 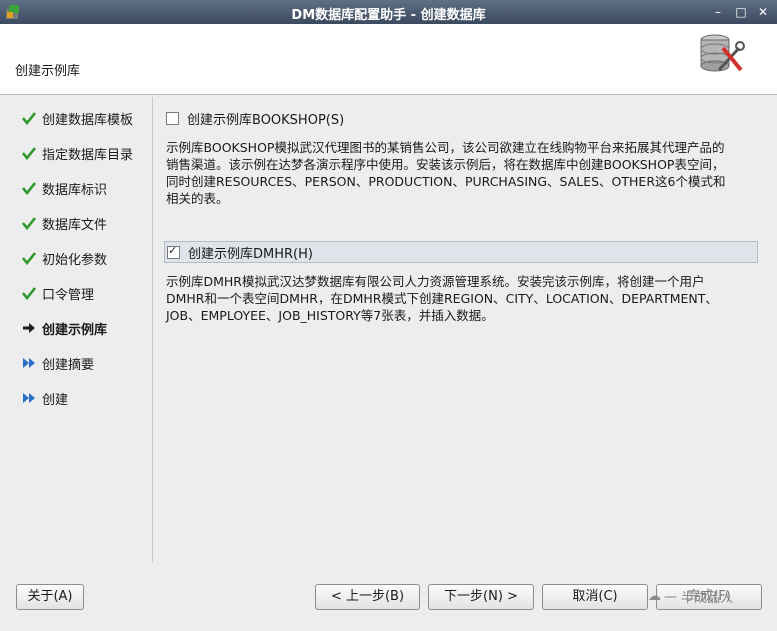 I want to click on minimize-button: –, so click(x=718, y=12).